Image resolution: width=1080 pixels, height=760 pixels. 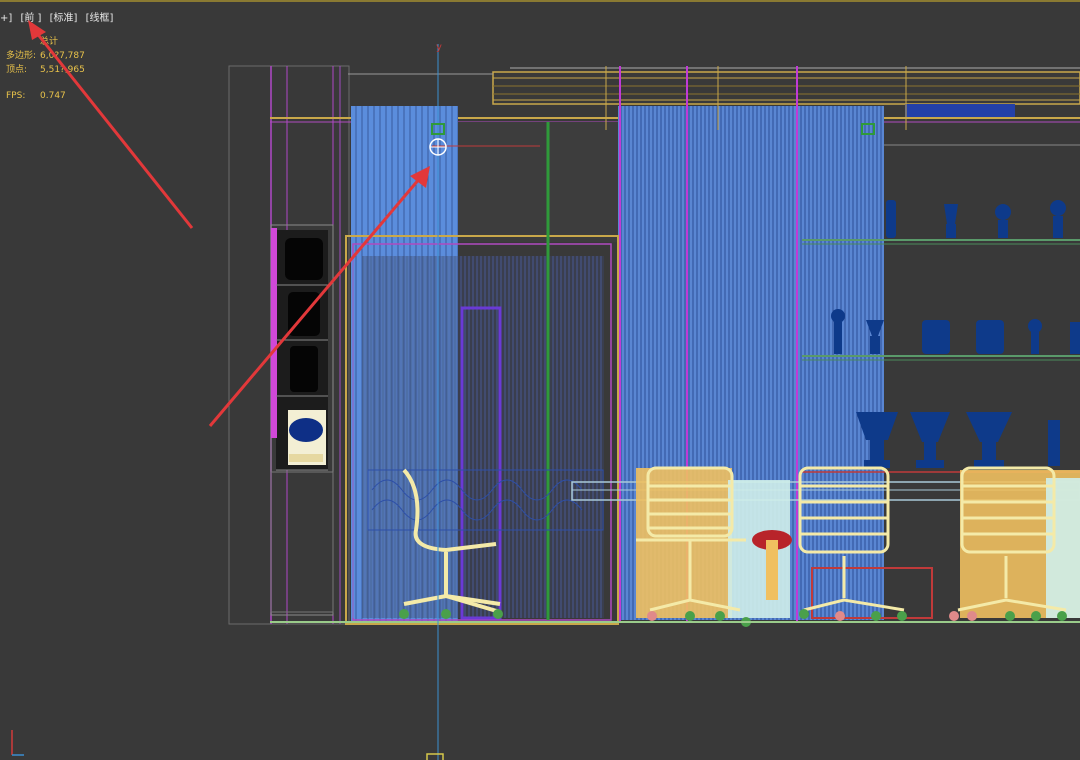 I want to click on axis-tripod-icon, so click(x=17, y=743).